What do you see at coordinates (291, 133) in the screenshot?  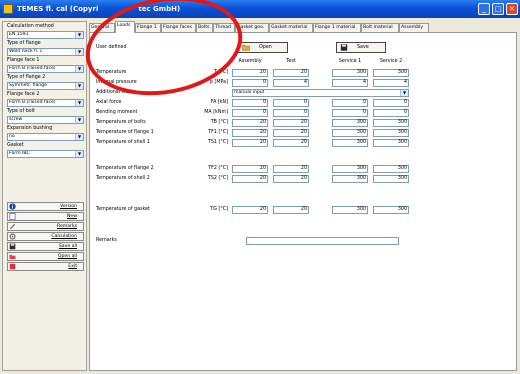 I see `temp-flange1-test-input: 20` at bounding box center [291, 133].